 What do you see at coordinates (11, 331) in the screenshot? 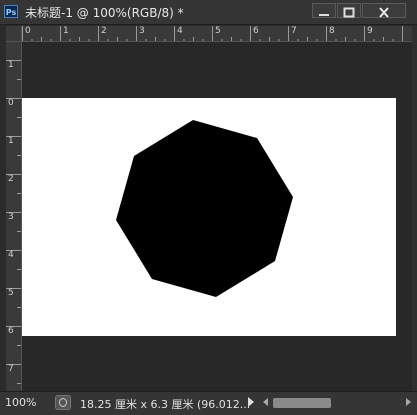
I see `ruler-label: 6` at bounding box center [11, 331].